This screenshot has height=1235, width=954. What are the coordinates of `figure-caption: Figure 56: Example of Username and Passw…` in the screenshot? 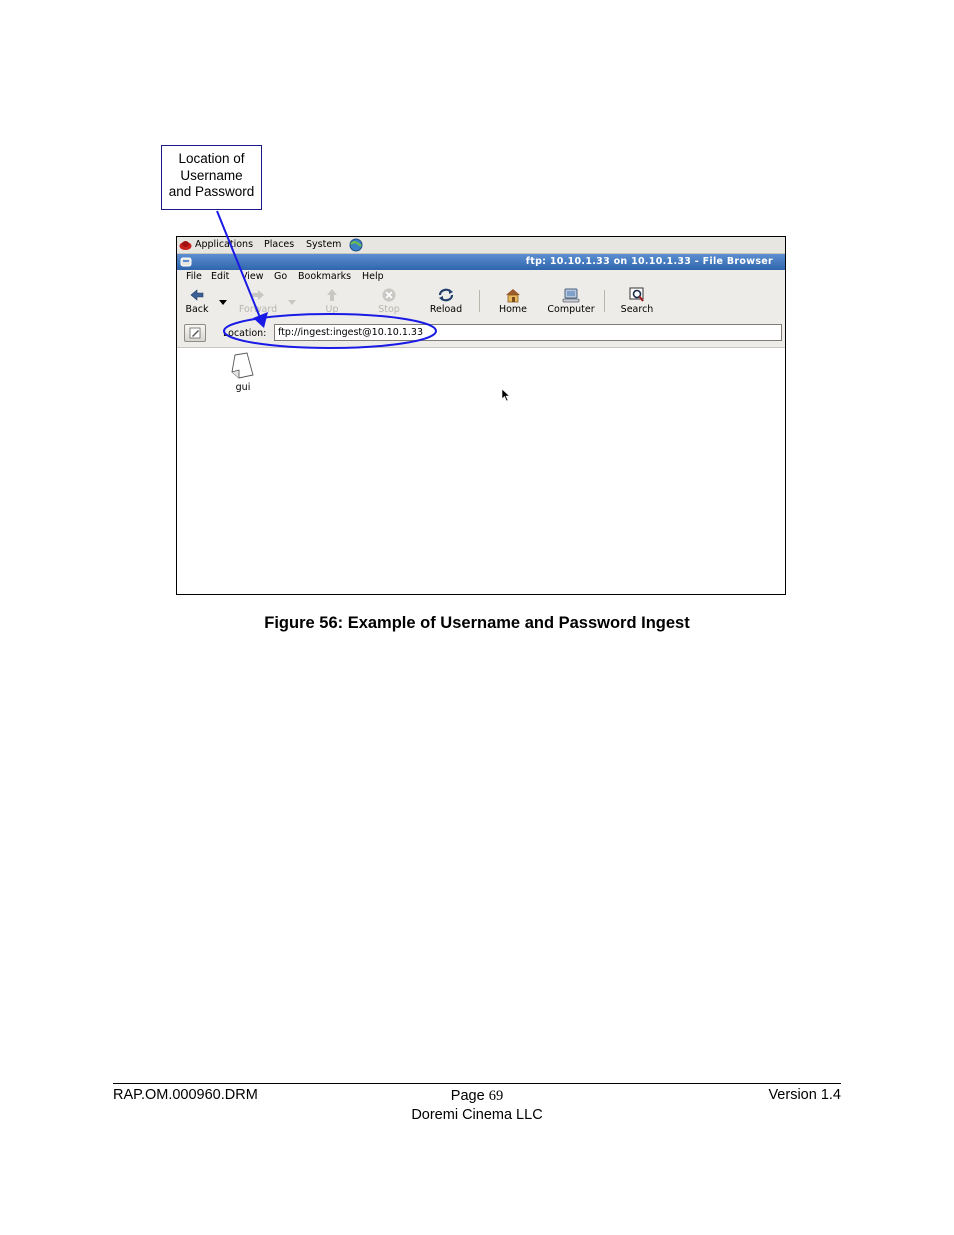 It's located at (477, 623).